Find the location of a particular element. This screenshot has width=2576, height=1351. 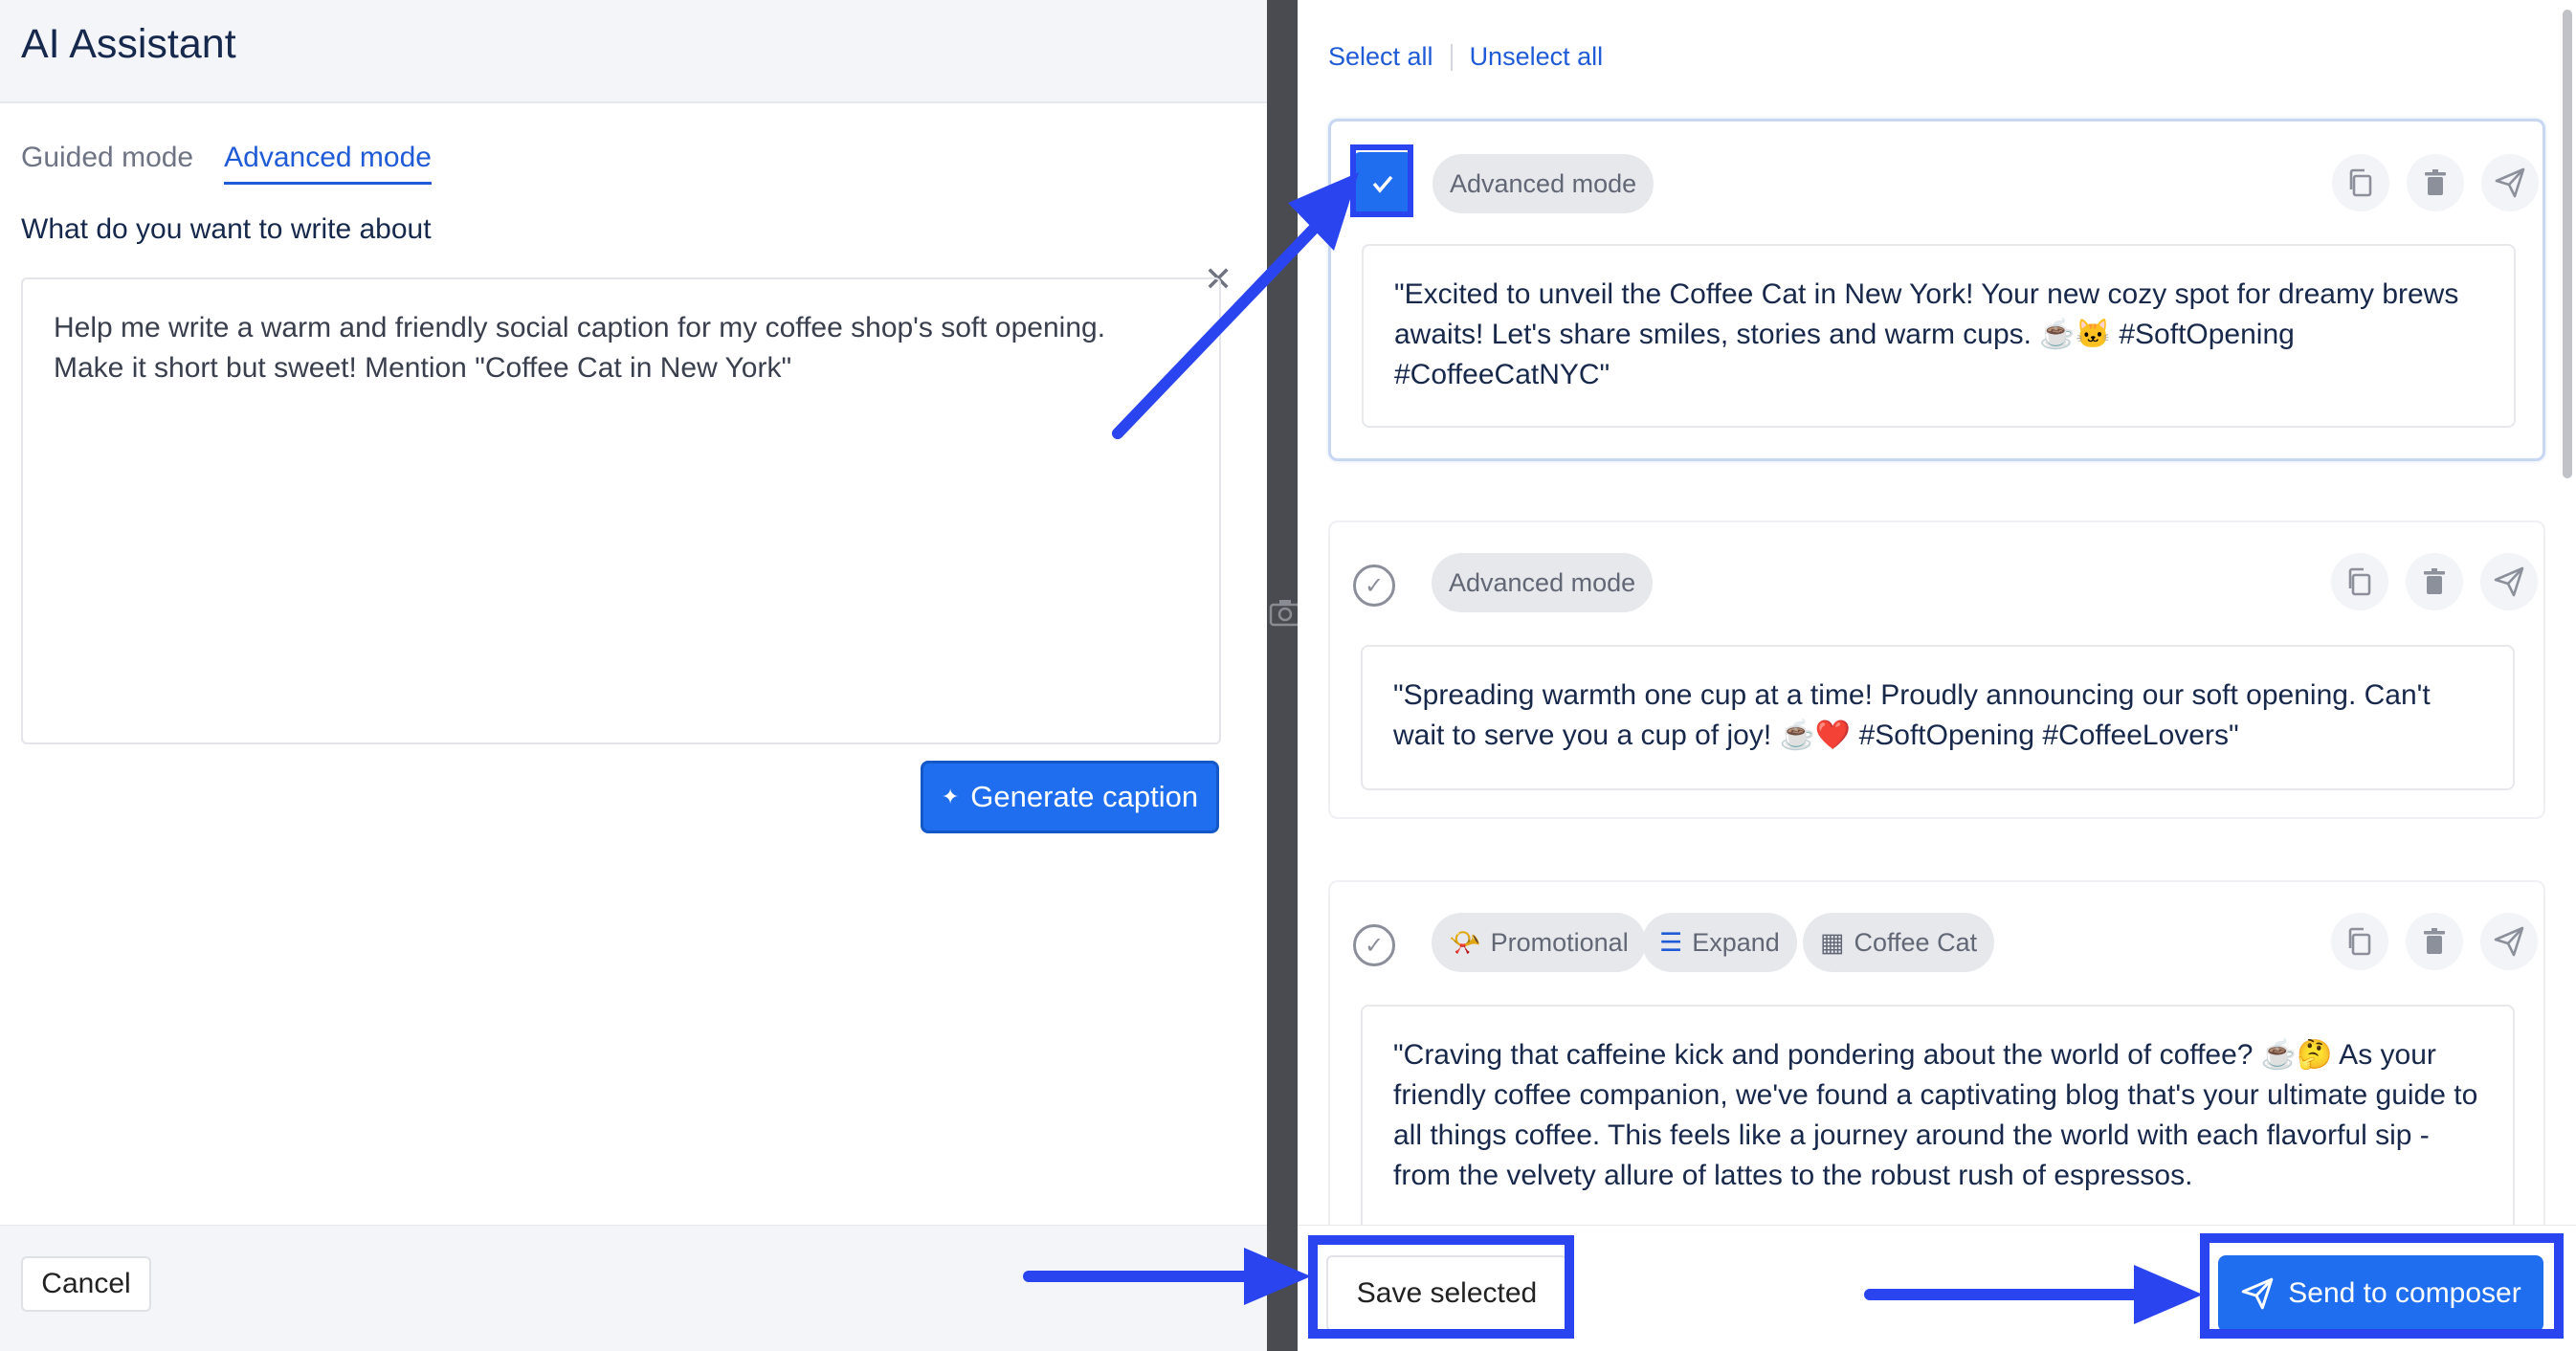

unselect-all-link: Unselect all is located at coordinates (1537, 57).